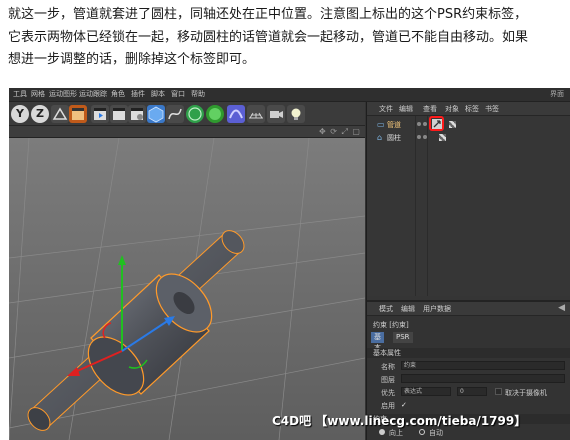  What do you see at coordinates (483, 378) in the screenshot?
I see `layer-field` at bounding box center [483, 378].